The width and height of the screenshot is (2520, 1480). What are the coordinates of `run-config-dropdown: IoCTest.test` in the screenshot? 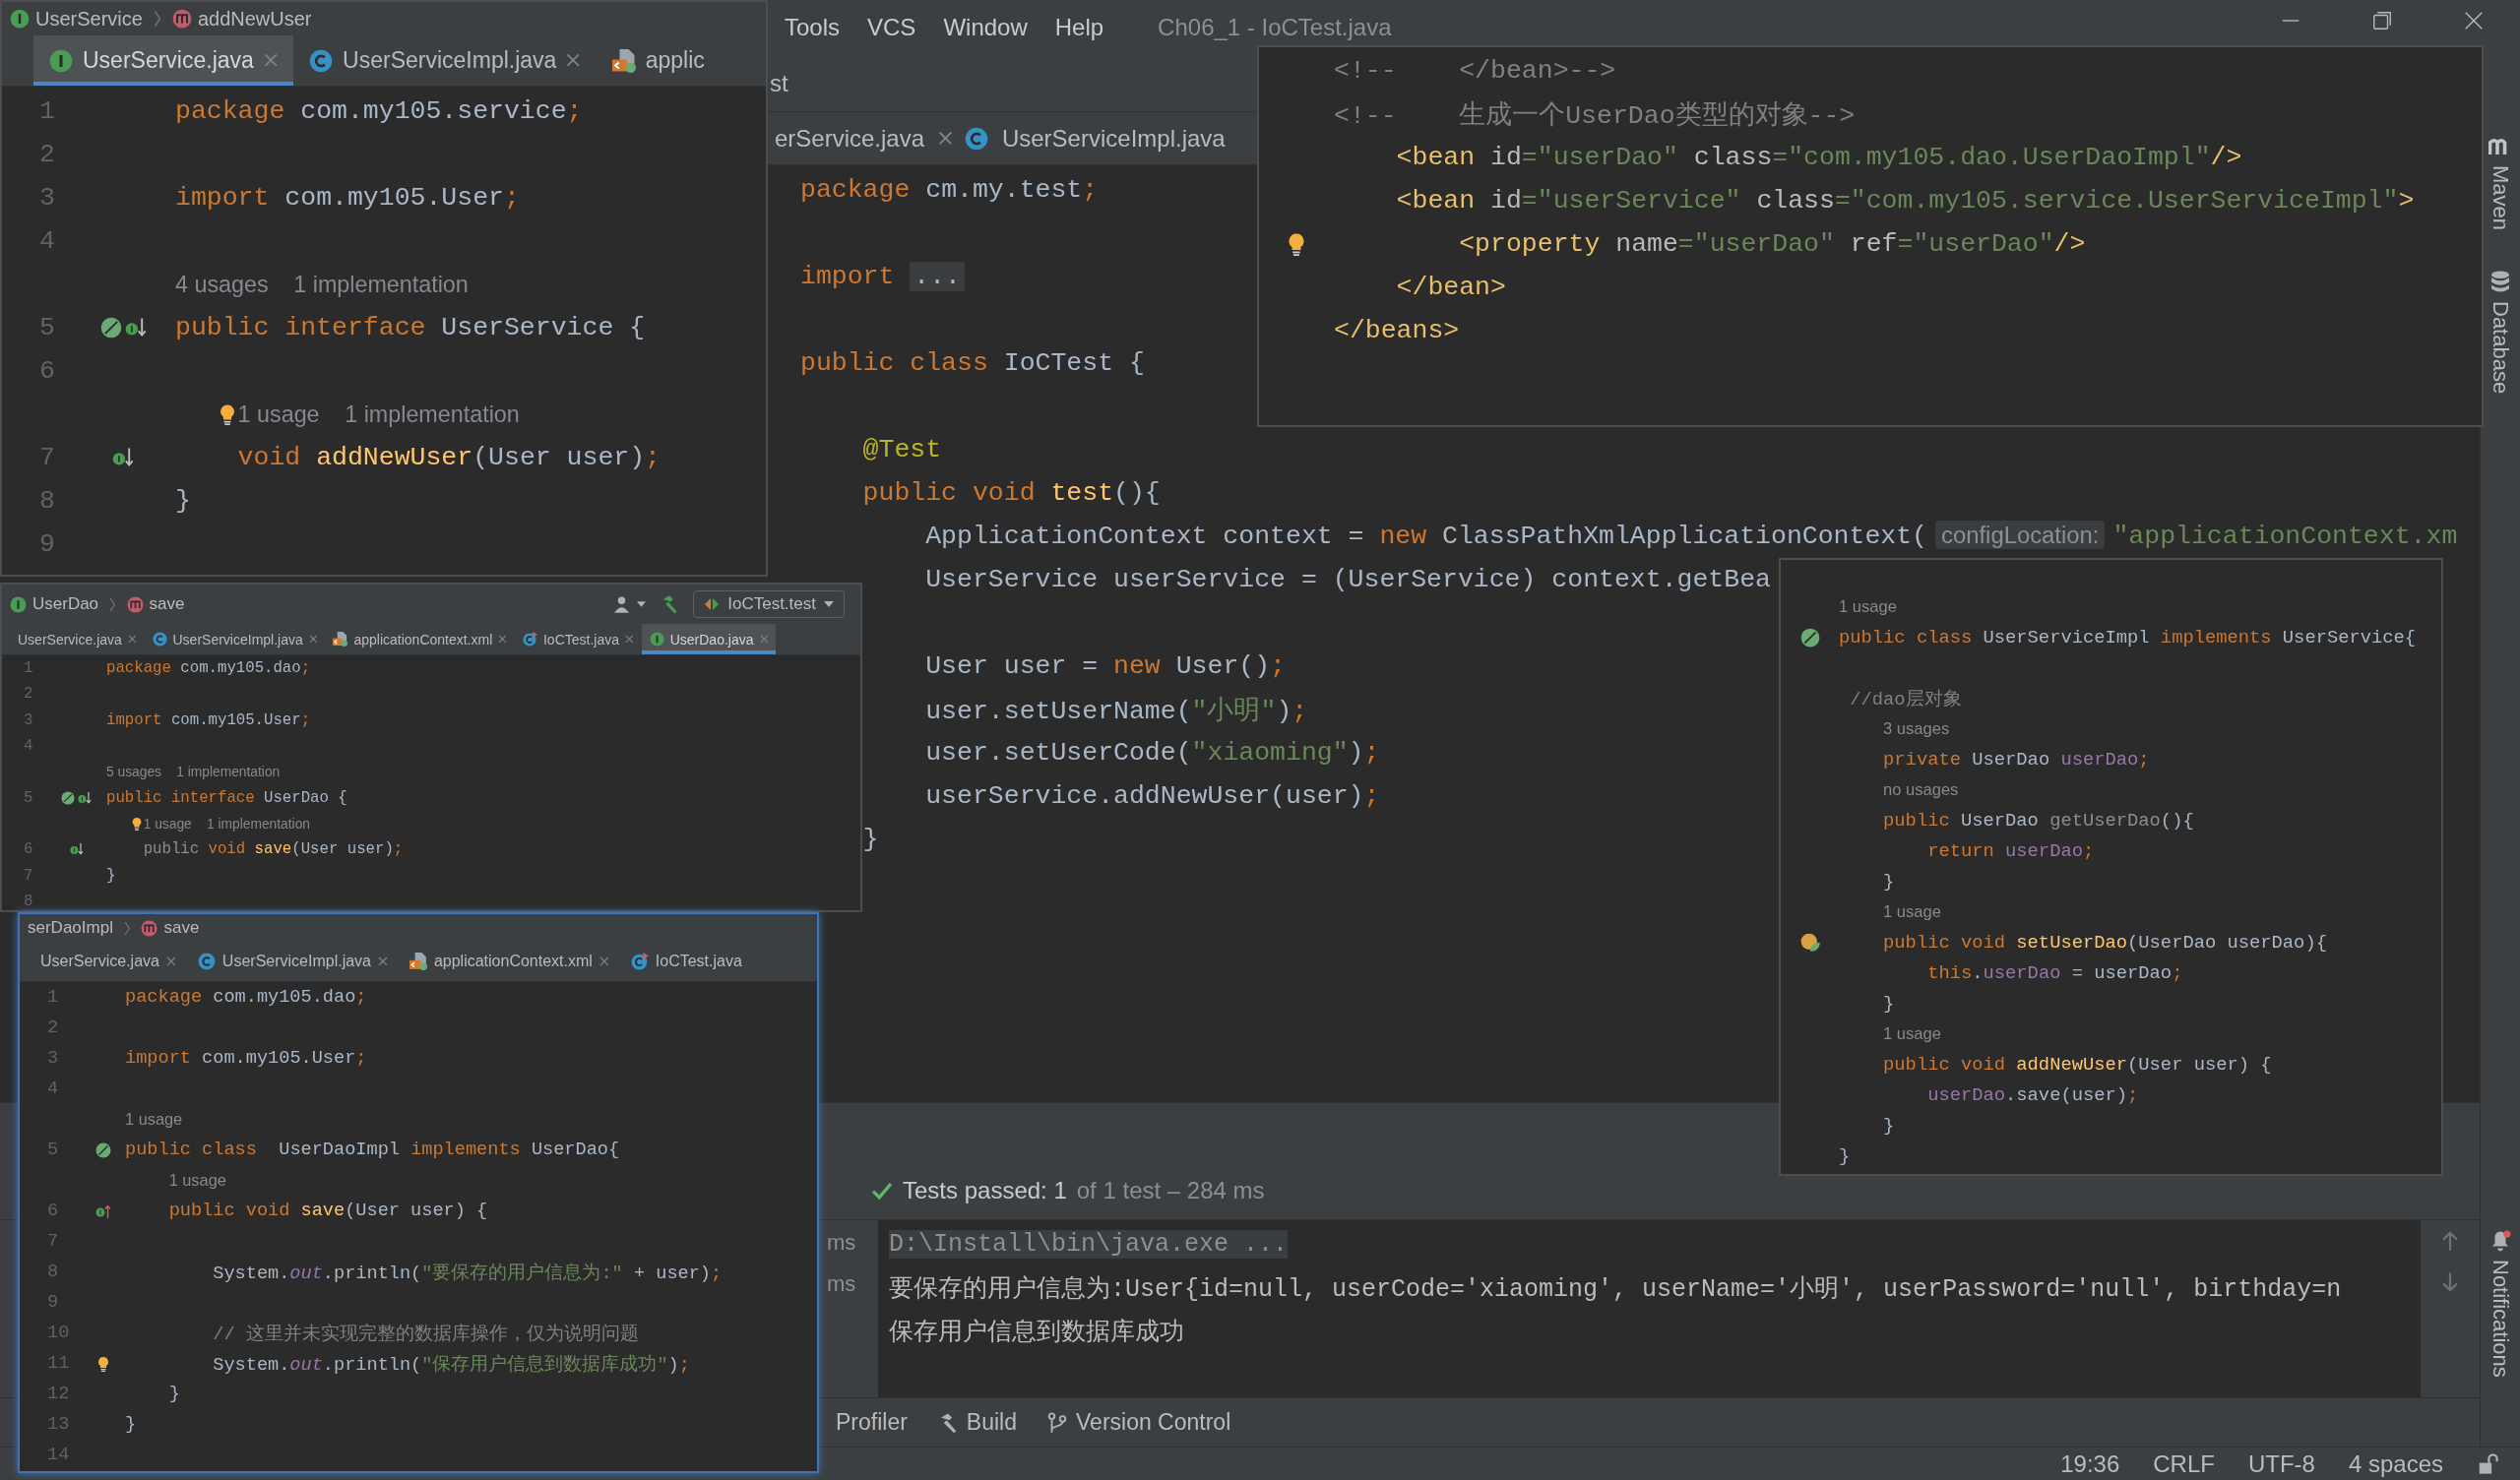 It's located at (769, 604).